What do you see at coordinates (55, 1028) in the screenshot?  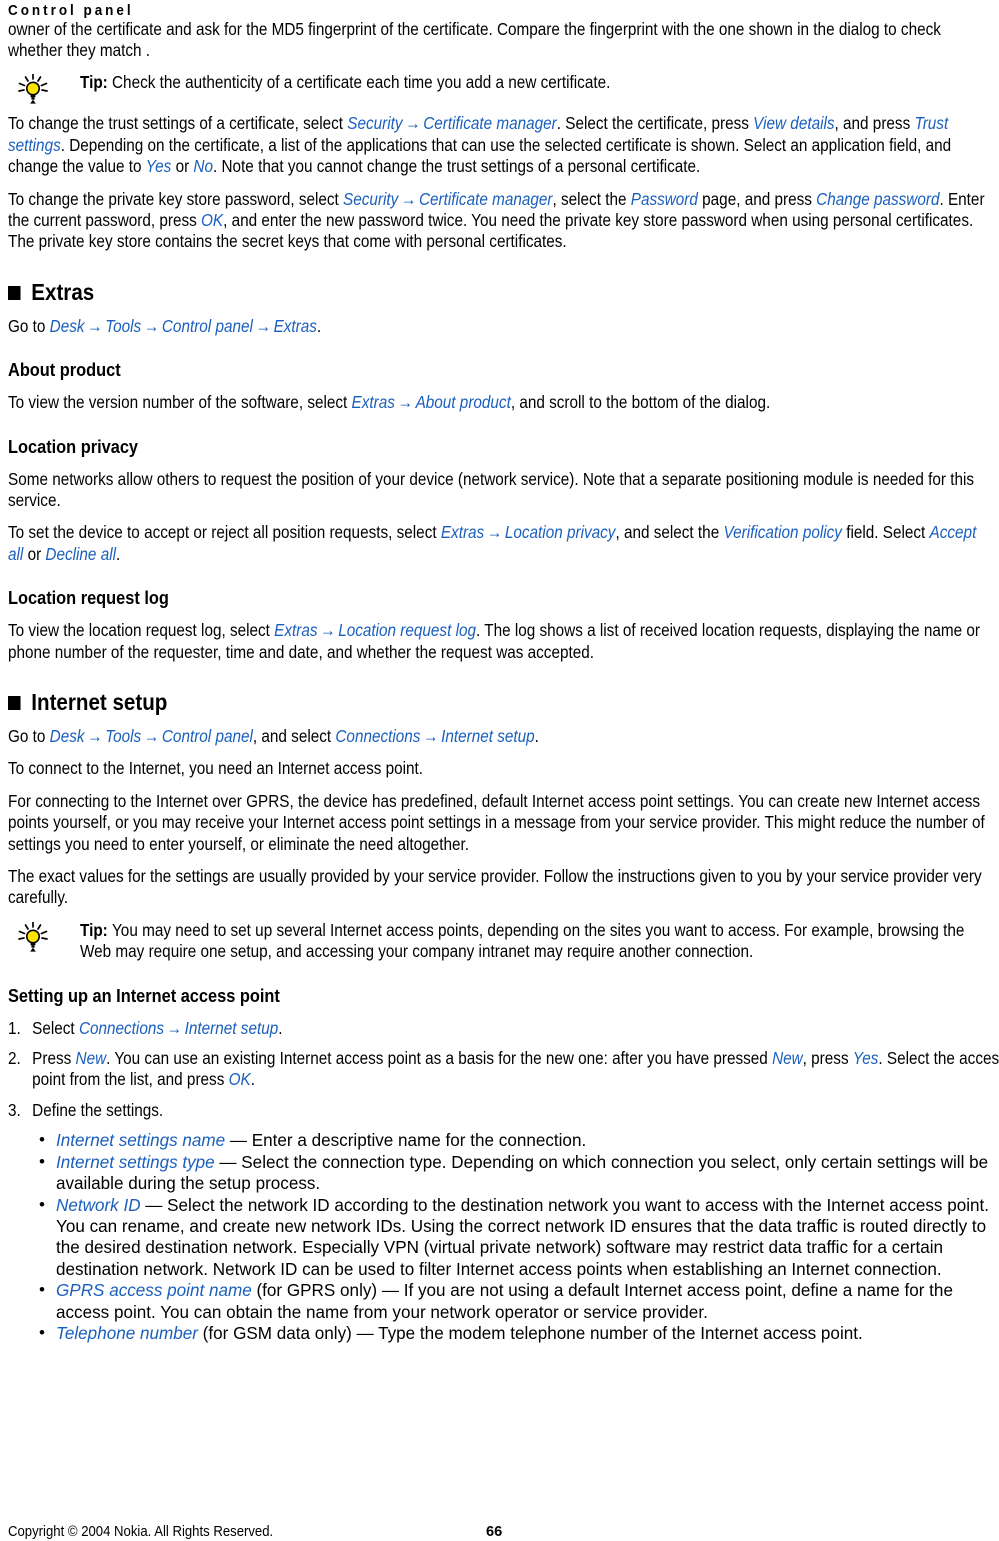 I see `text-run: Select` at bounding box center [55, 1028].